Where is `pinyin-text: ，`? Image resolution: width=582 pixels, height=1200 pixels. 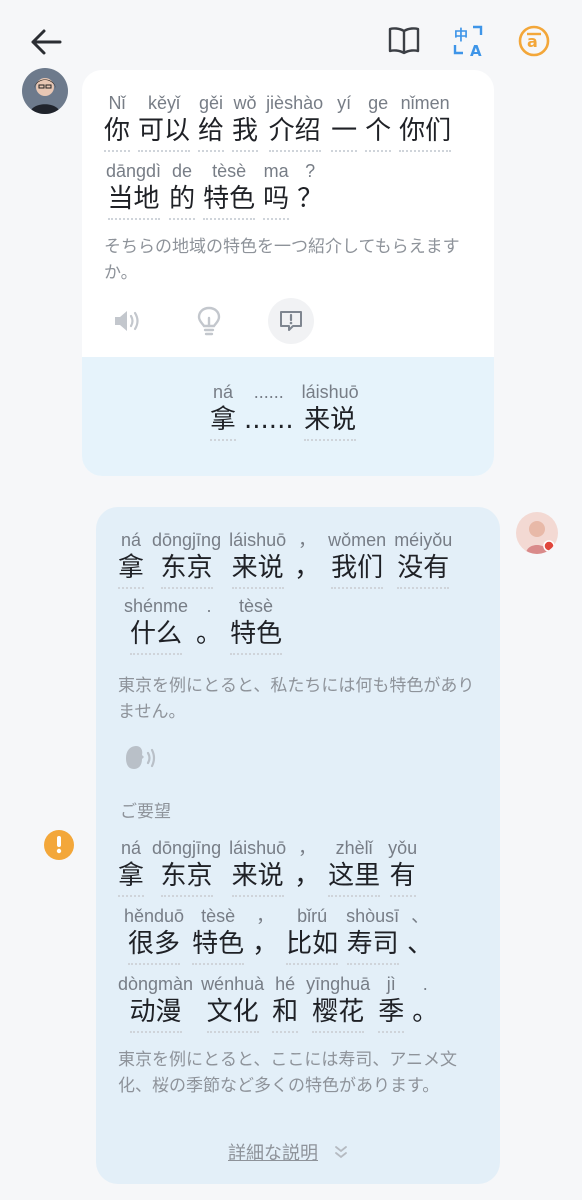 pinyin-text: ， is located at coordinates (307, 848).